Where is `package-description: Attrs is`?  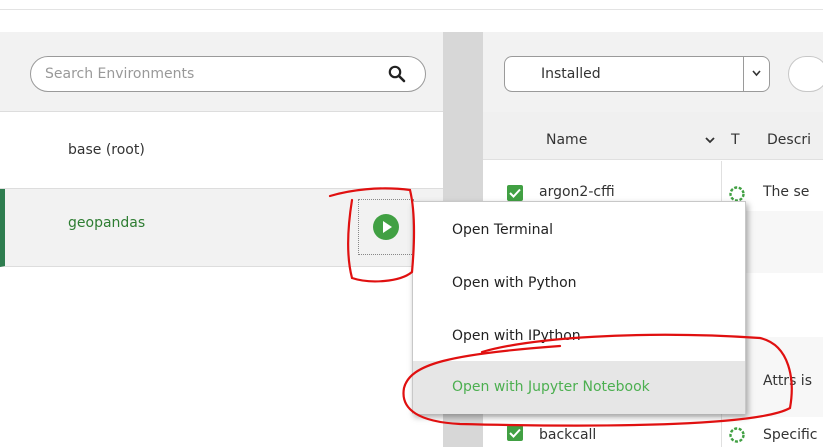 package-description: Attrs is is located at coordinates (787, 381).